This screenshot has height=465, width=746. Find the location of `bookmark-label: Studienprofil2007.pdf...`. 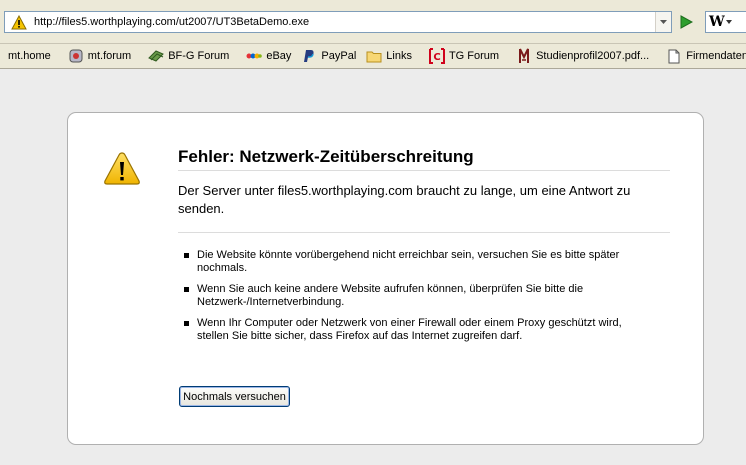

bookmark-label: Studienprofil2007.pdf... is located at coordinates (593, 56).